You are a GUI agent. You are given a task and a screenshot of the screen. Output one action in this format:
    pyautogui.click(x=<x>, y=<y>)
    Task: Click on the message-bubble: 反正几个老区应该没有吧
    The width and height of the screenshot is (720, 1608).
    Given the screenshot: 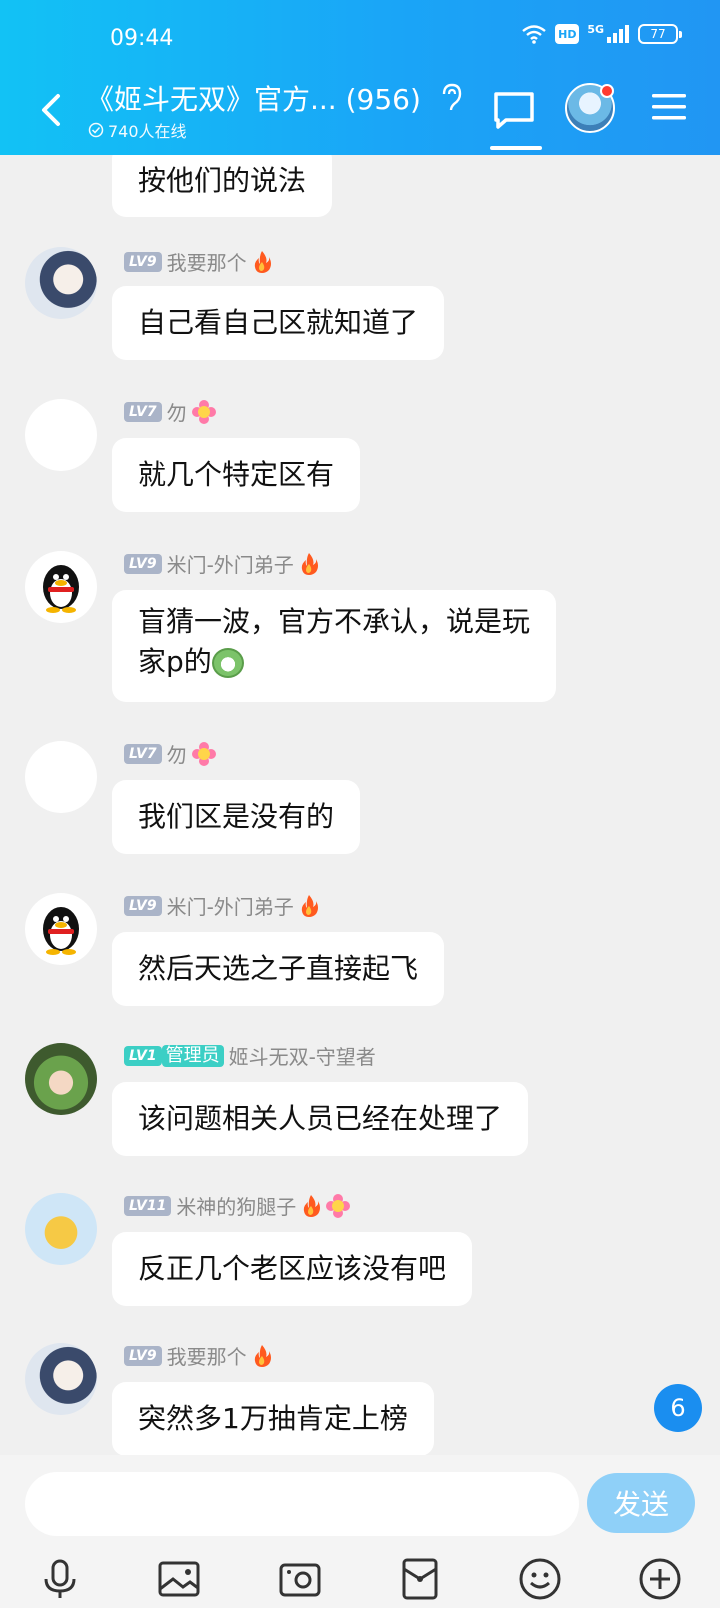 What is the action you would take?
    pyautogui.click(x=292, y=1269)
    